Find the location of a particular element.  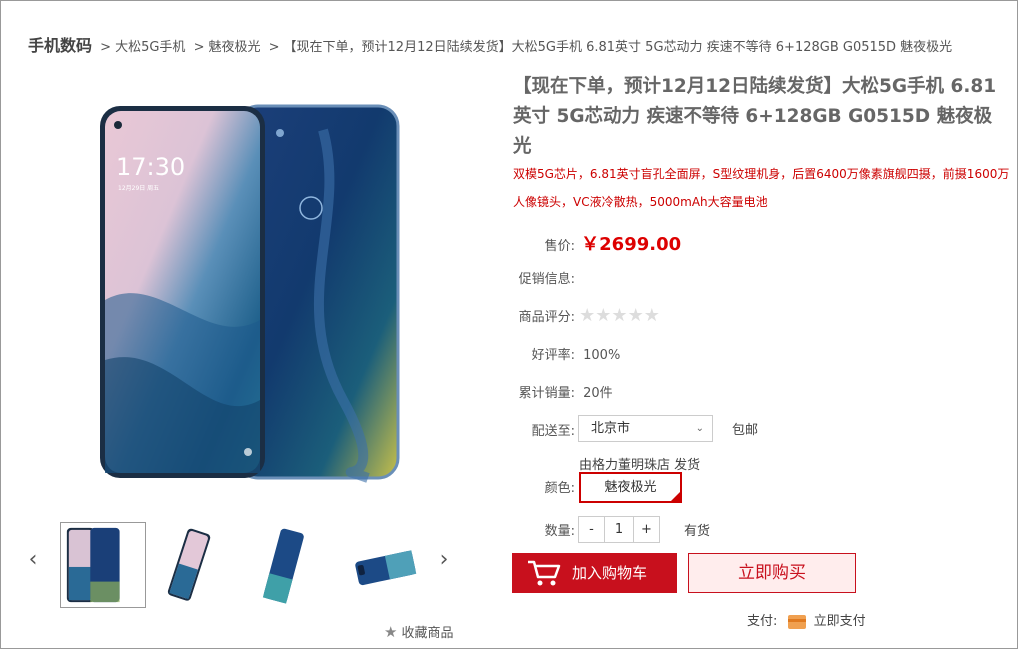

thumbnail-prev-arrow: ‹ is located at coordinates (33, 560).